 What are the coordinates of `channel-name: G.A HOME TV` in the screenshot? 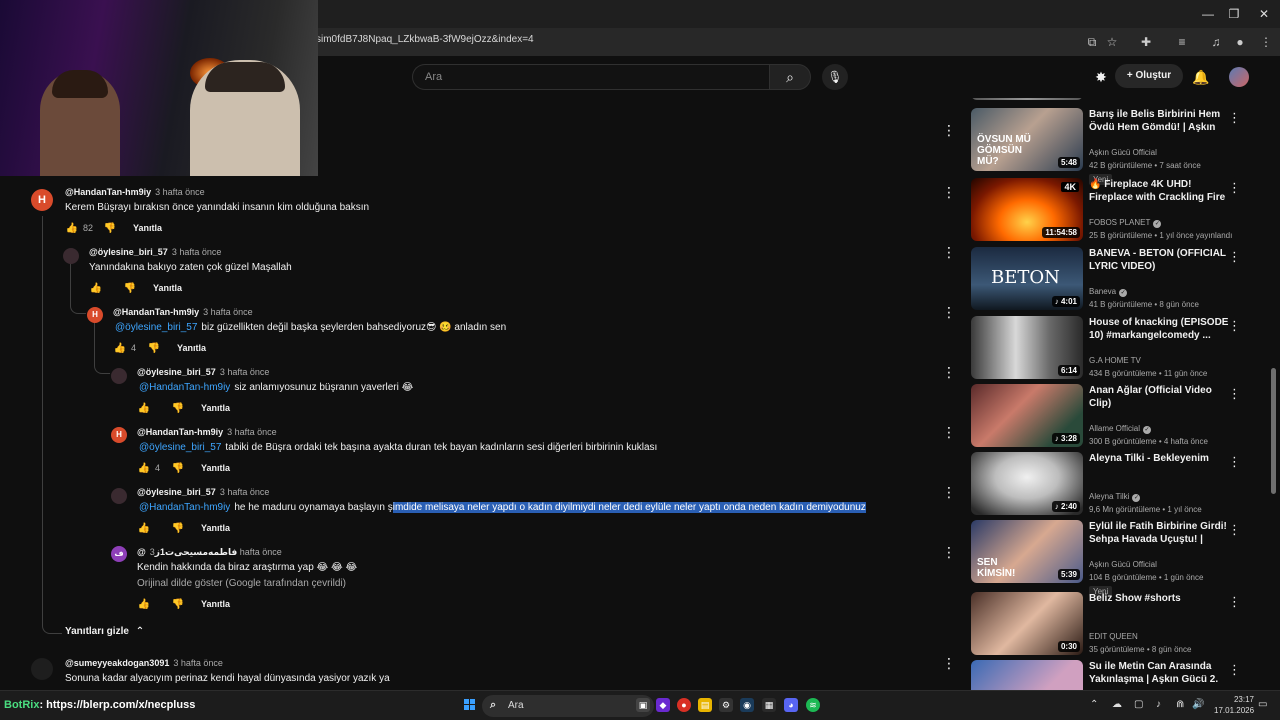 It's located at (1115, 360).